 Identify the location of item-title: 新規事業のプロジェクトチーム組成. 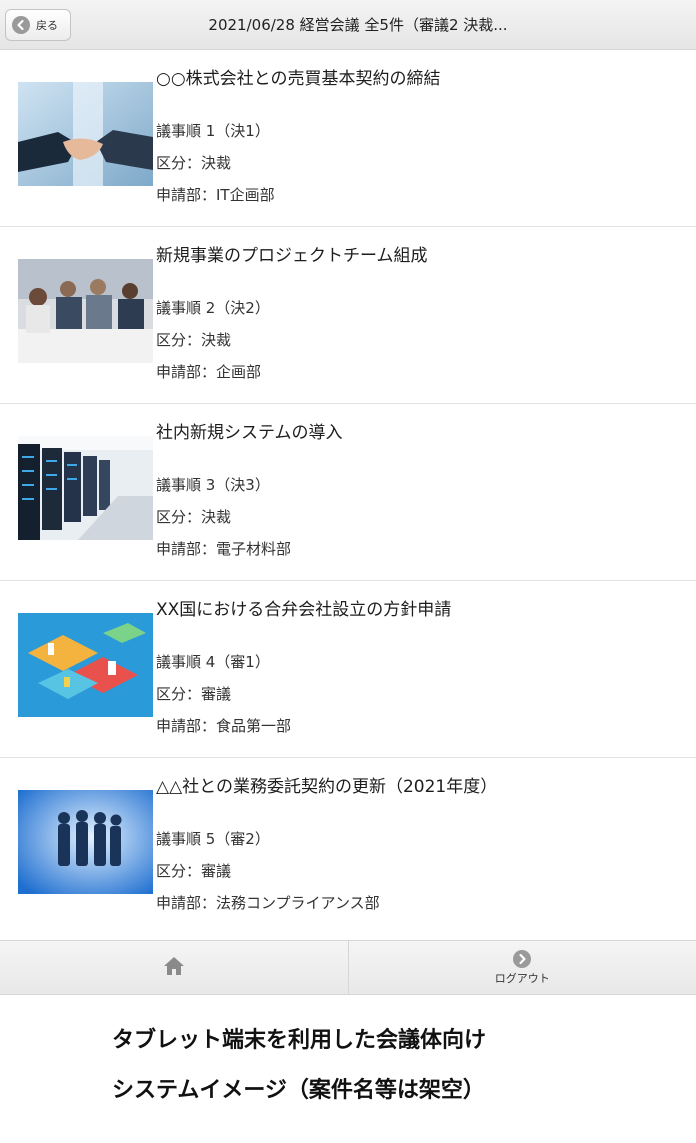
(292, 256).